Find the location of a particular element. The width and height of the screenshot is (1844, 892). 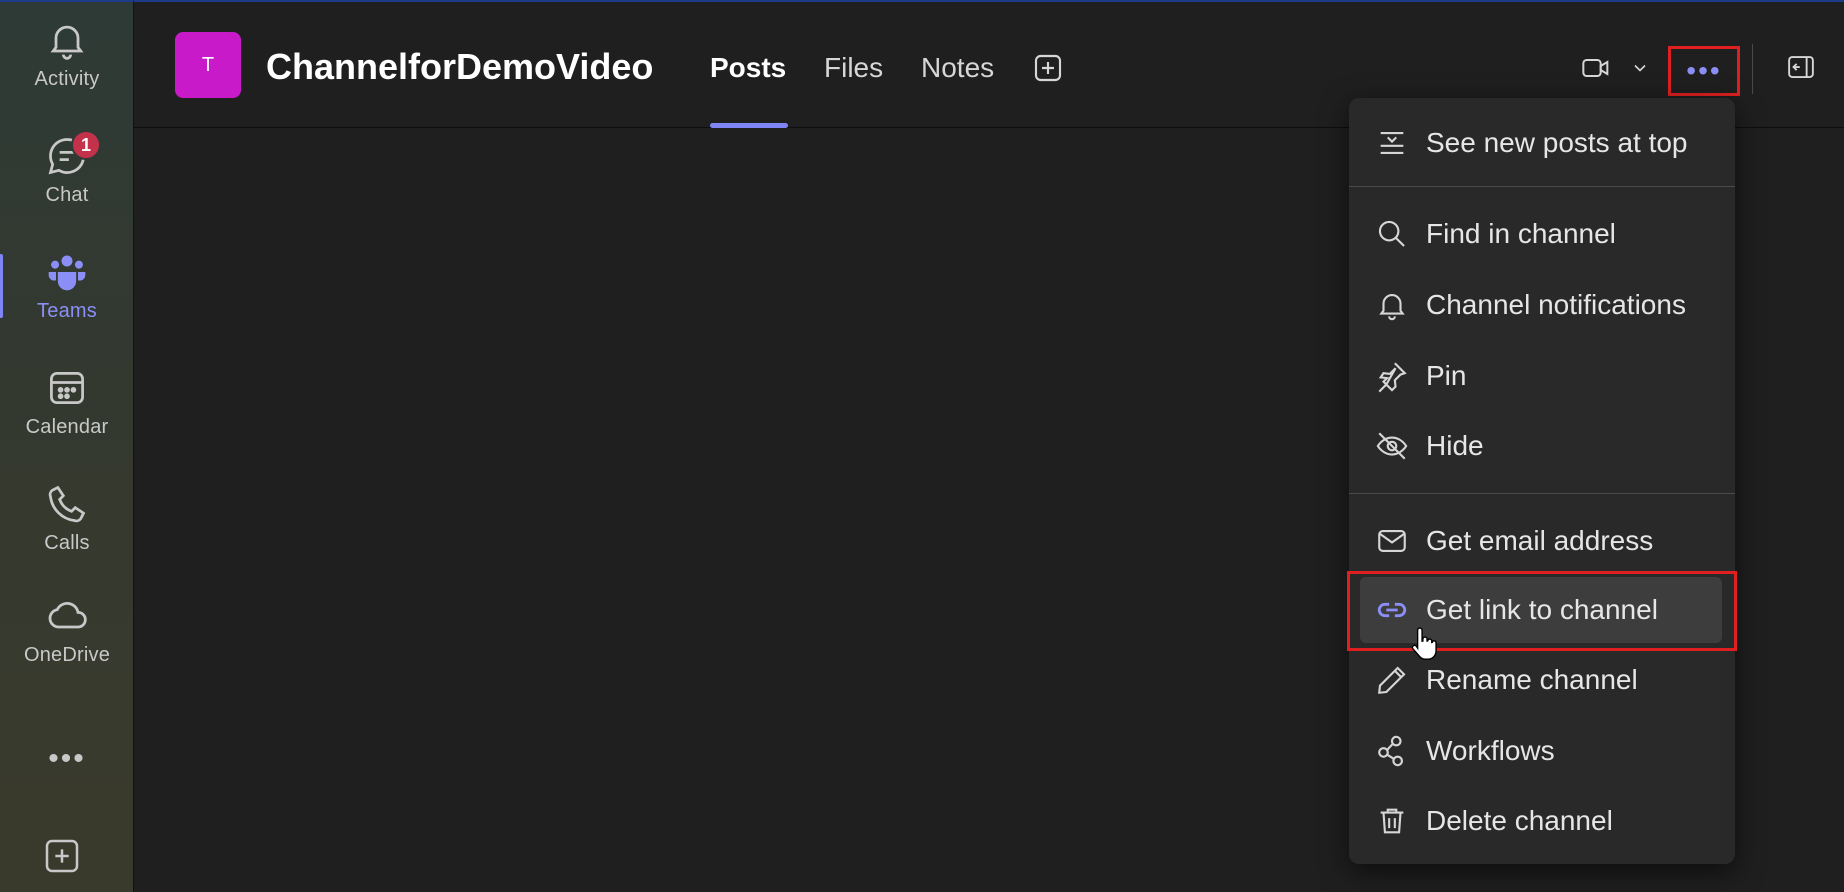

menu-item-label: See new posts at top is located at coordinates (1557, 142).